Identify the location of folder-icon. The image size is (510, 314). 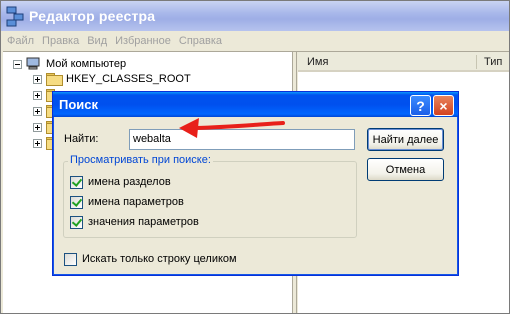
(54, 79).